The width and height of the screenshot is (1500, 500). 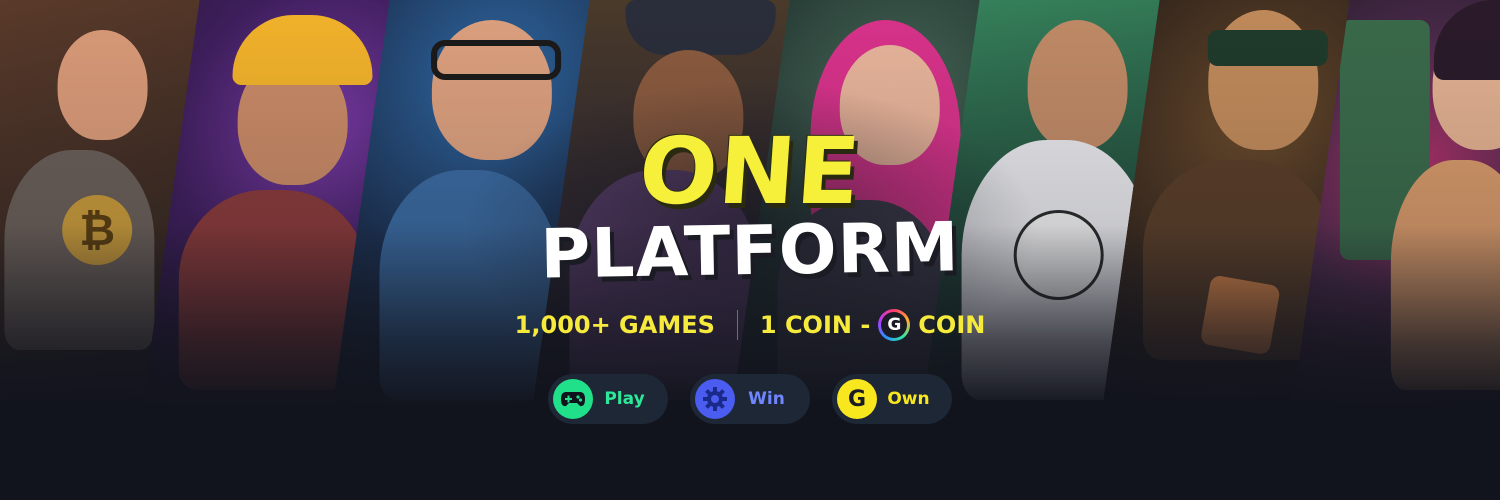 I want to click on games-count-text: 1,000+ GAMES, so click(x=614, y=325).